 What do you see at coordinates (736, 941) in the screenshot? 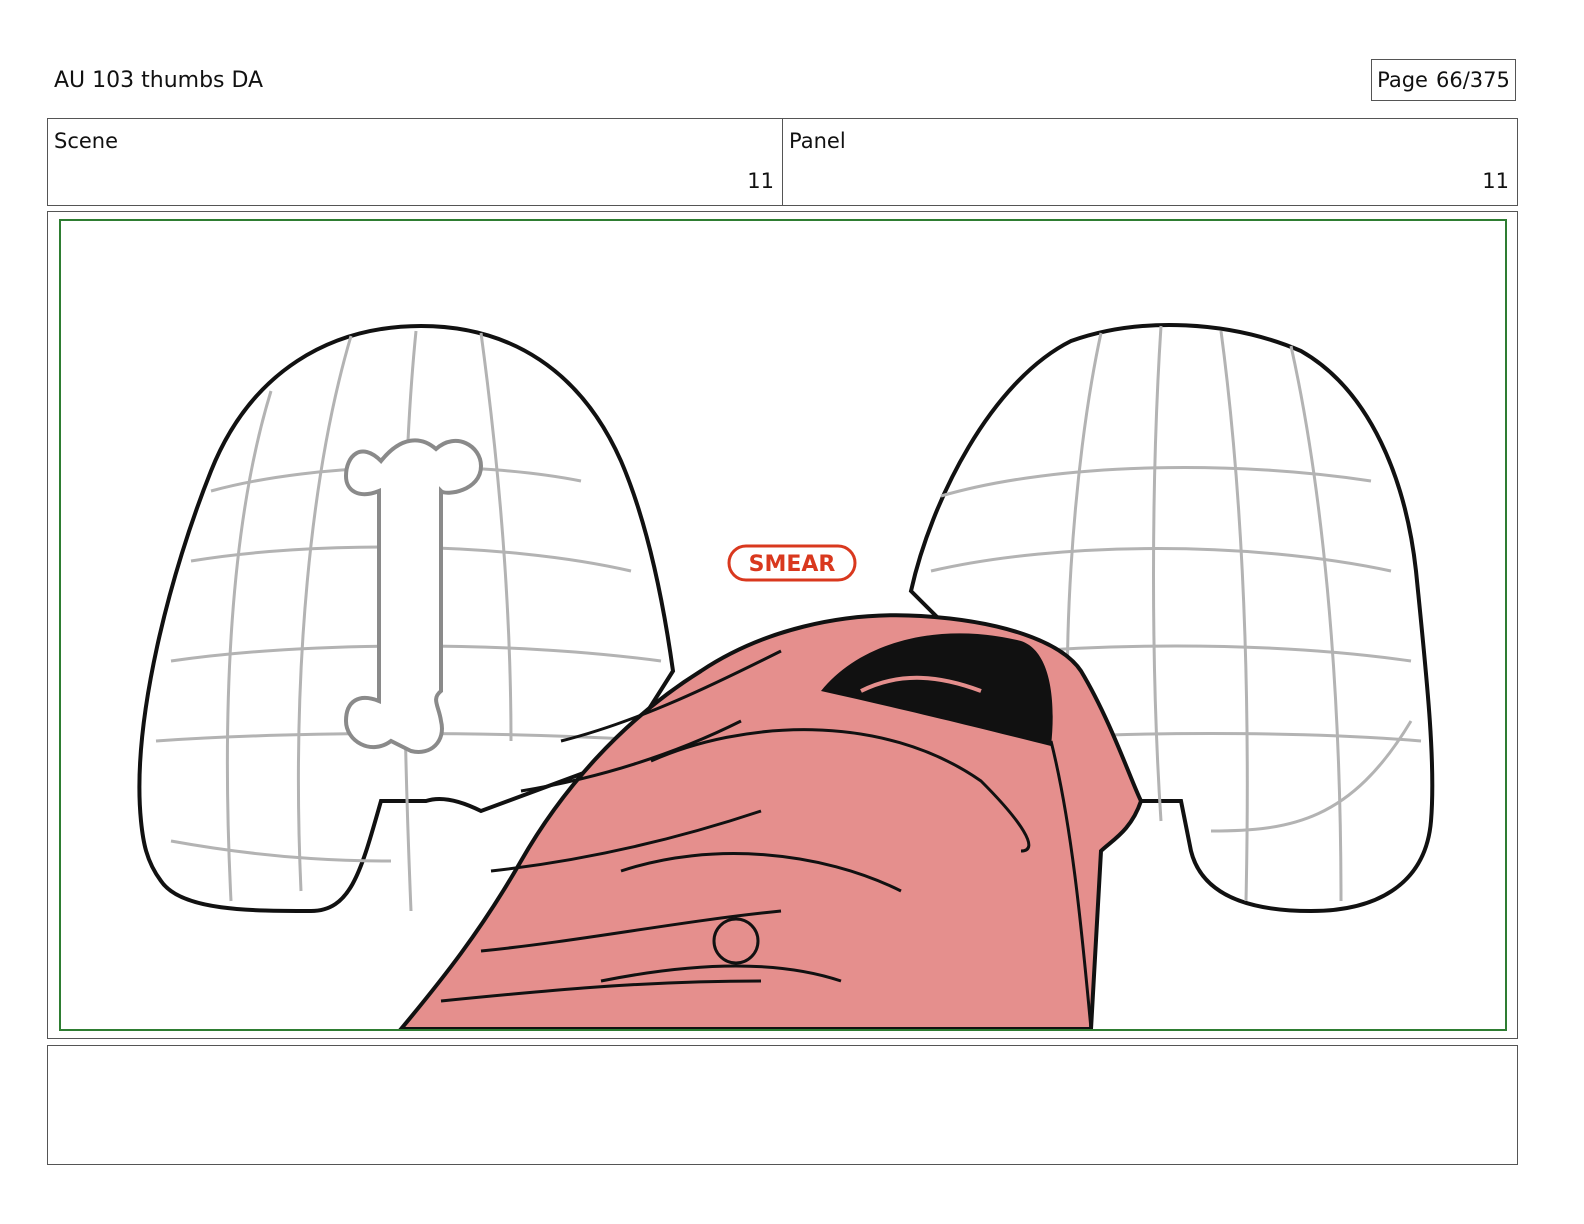
I see `dog-eye-shape` at bounding box center [736, 941].